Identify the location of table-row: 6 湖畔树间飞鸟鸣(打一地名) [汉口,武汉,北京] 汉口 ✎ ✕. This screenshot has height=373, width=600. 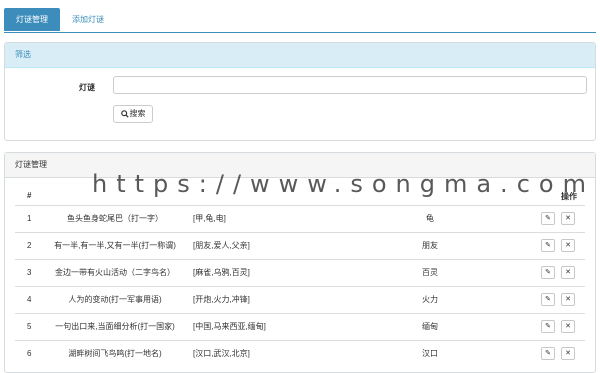
(300, 353).